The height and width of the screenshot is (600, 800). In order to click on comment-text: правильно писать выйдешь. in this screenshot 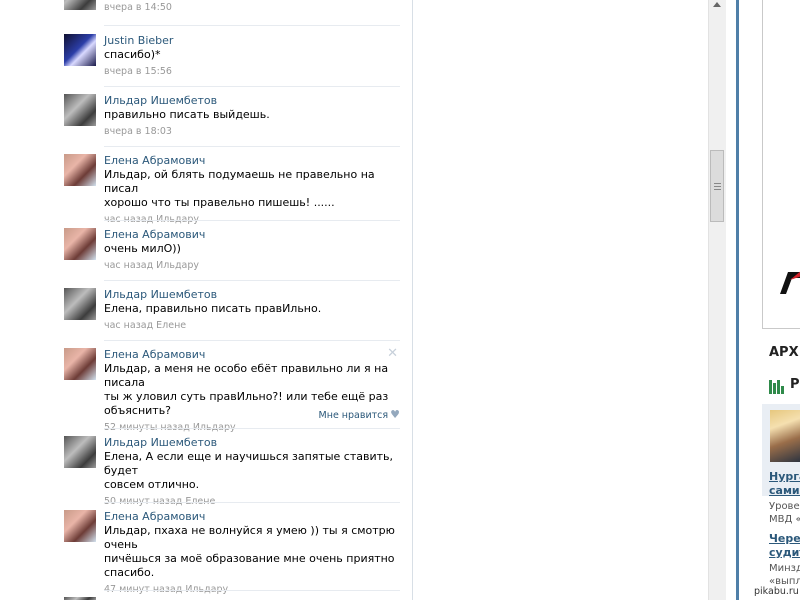, I will do `click(187, 114)`.